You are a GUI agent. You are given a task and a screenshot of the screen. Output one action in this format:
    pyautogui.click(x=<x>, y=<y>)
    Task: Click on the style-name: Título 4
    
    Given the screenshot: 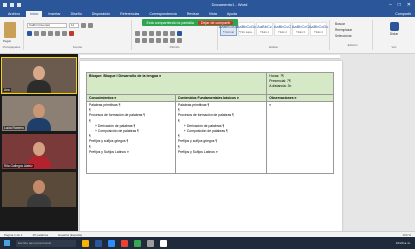 What is the action you would take?
    pyautogui.click(x=318, y=32)
    